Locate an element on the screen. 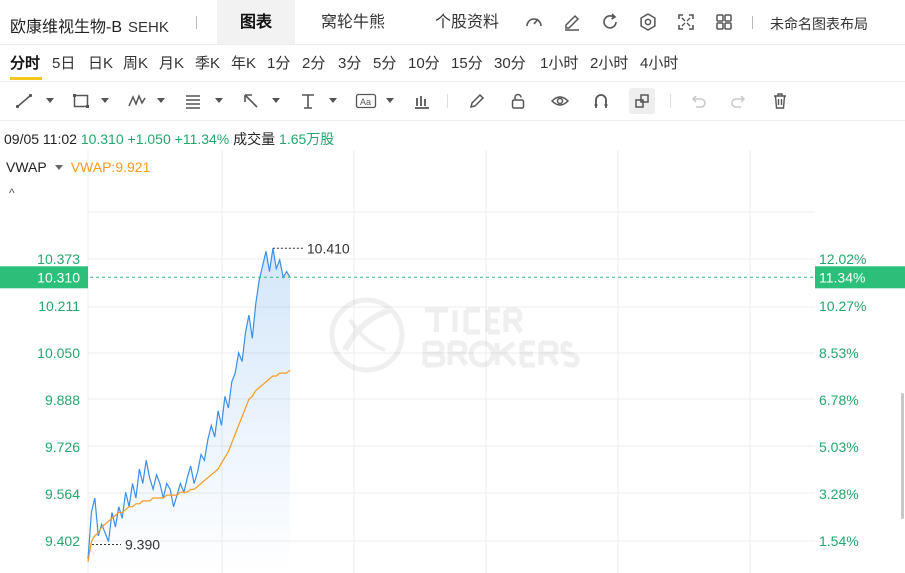 The height and width of the screenshot is (573, 905). volume-label: 成交量 is located at coordinates (254, 139).